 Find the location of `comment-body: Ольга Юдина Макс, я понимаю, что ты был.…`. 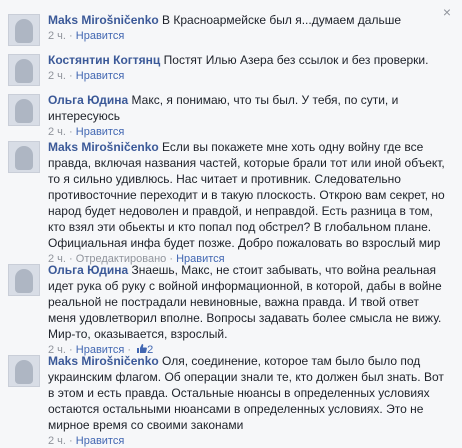

comment-body: Ольга Юдина Макс, я понимаю, что ты был.… is located at coordinates (248, 115).